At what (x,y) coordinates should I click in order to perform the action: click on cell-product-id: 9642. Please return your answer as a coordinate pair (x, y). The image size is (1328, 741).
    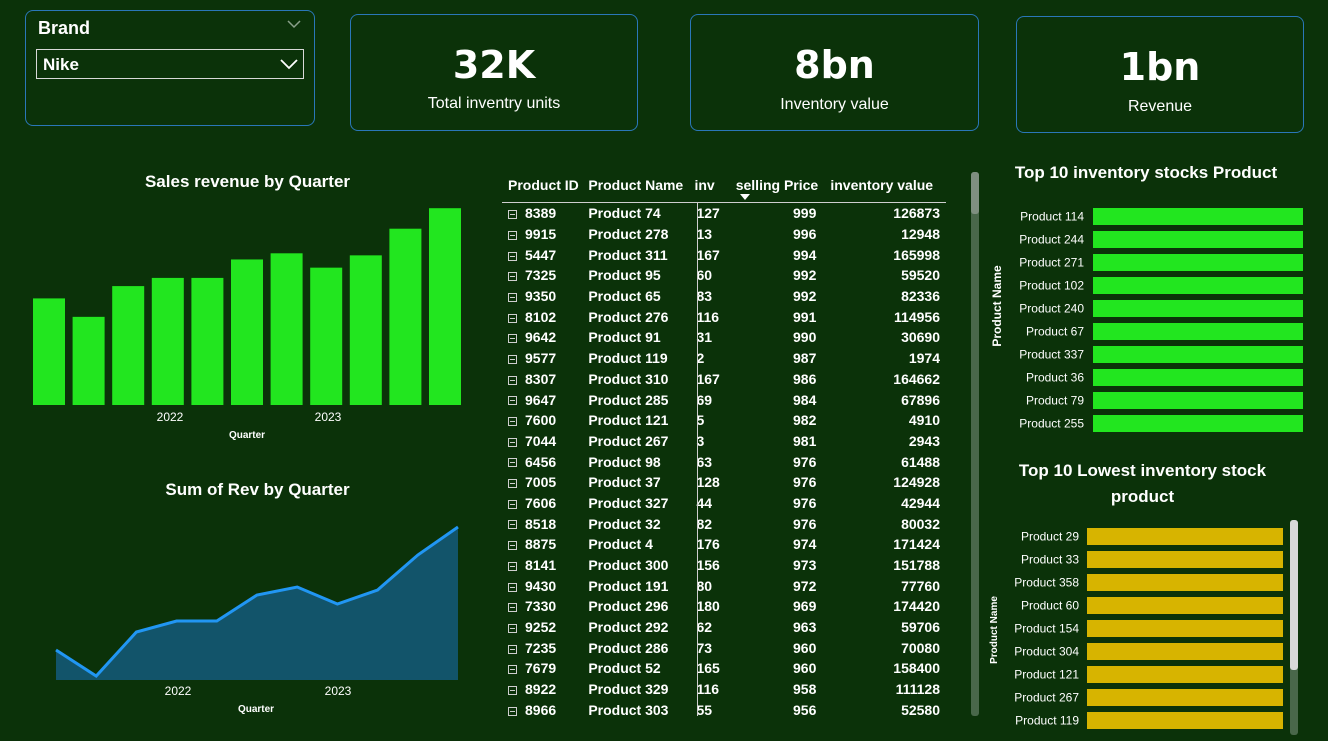
    Looking at the image, I should click on (545, 337).